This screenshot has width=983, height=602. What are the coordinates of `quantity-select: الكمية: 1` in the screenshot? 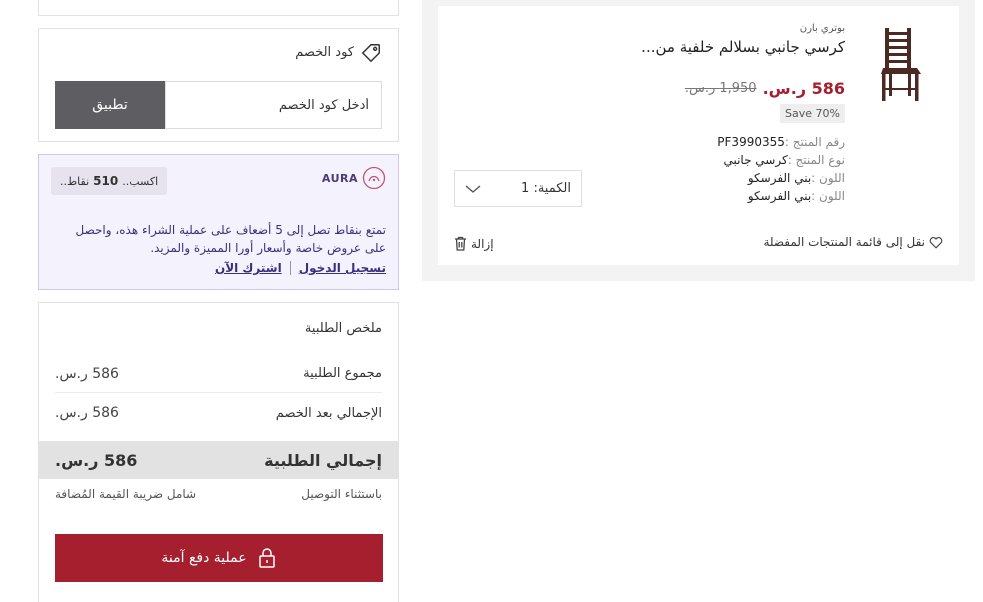 It's located at (518, 188).